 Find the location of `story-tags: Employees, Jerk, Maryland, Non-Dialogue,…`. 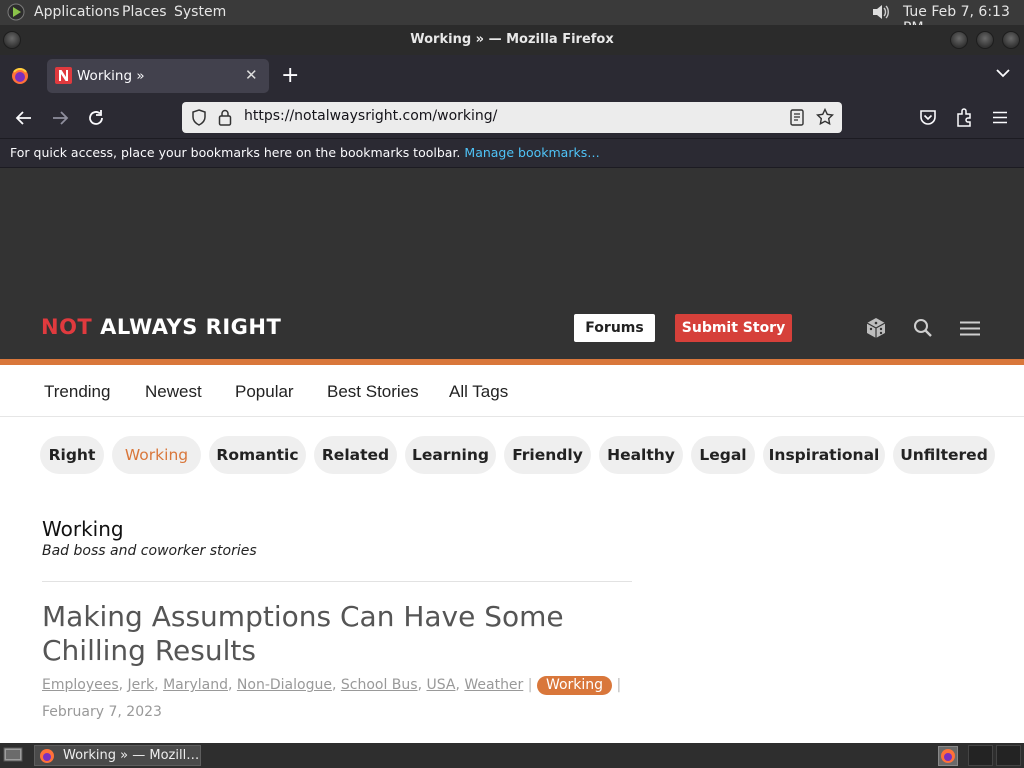

story-tags: Employees, Jerk, Maryland, Non-Dialogue,… is located at coordinates (332, 685).